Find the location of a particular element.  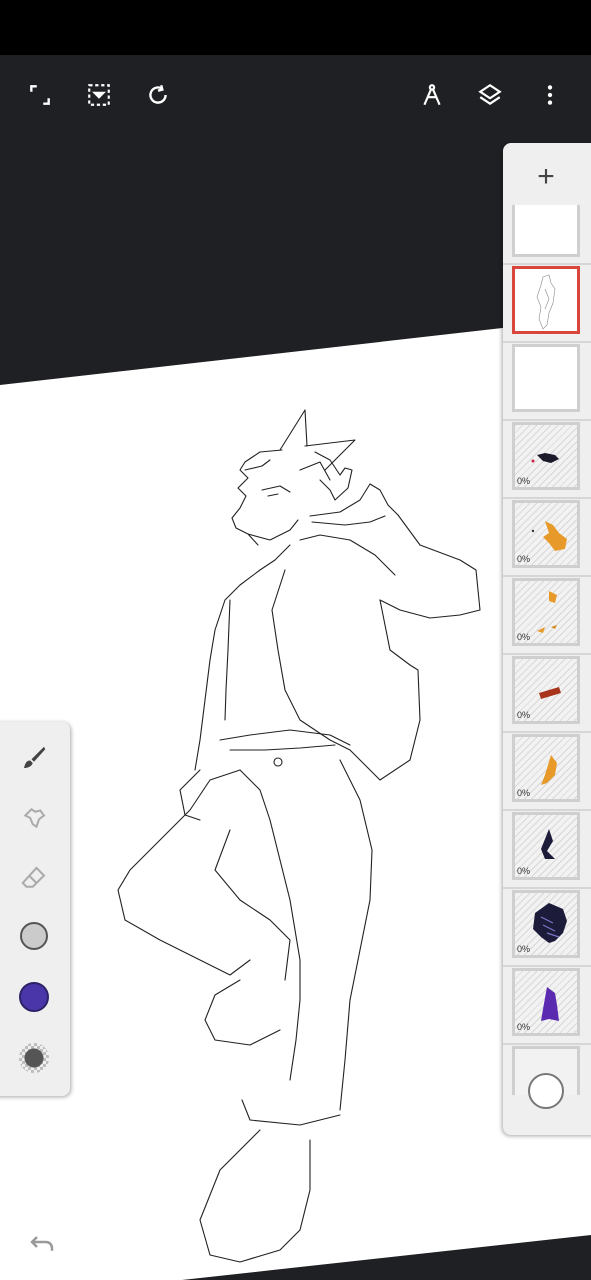

opacity-swatch is located at coordinates (34, 1058).